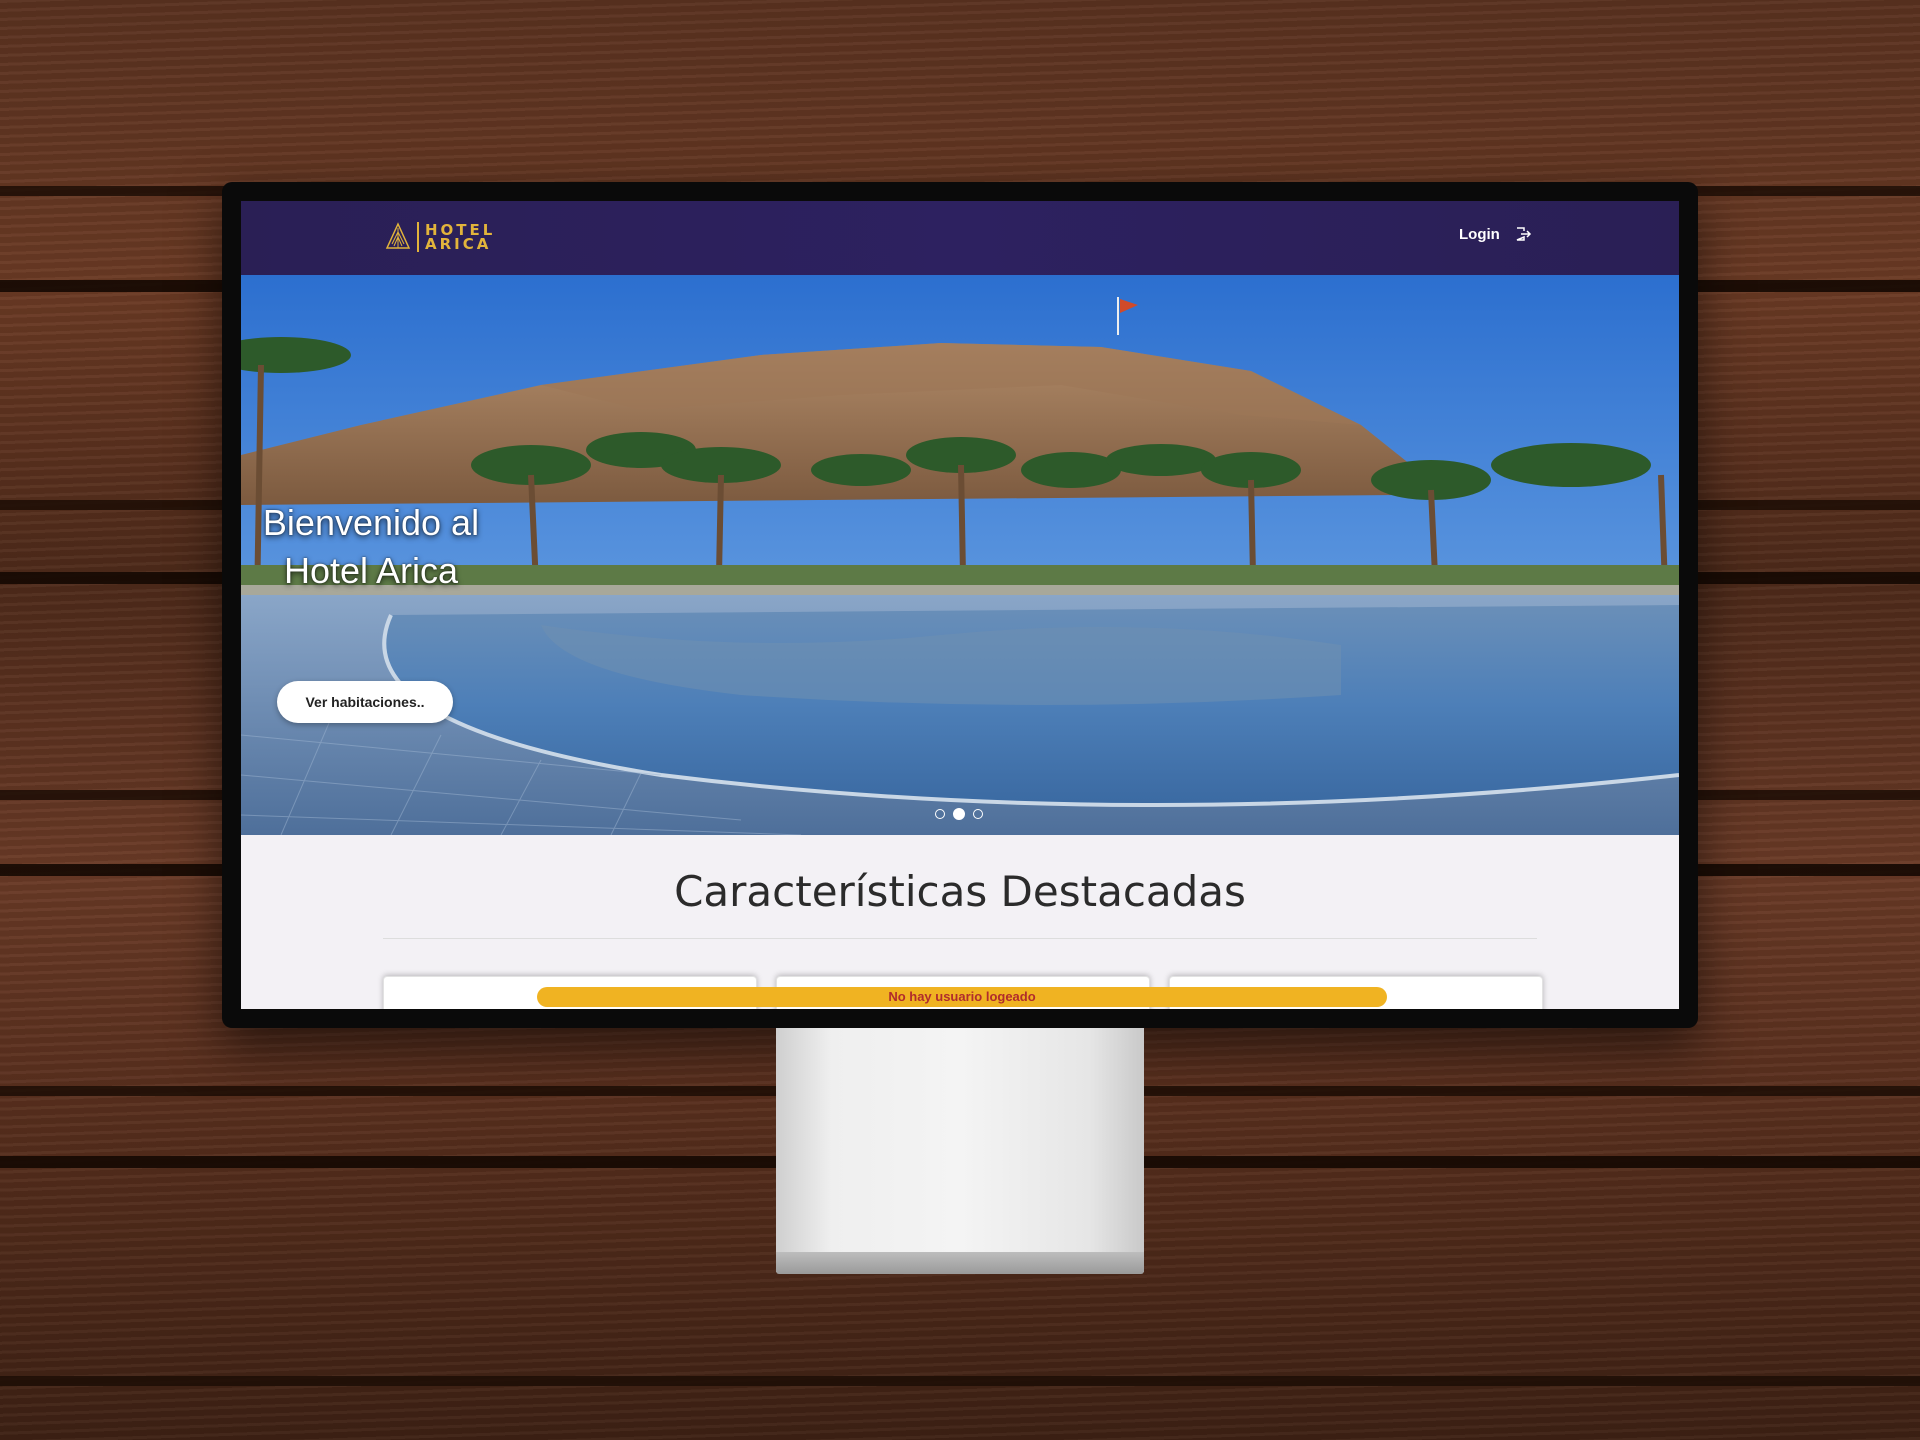 Image resolution: width=1920 pixels, height=1440 pixels. I want to click on palm-leaf-icon, so click(398, 235).